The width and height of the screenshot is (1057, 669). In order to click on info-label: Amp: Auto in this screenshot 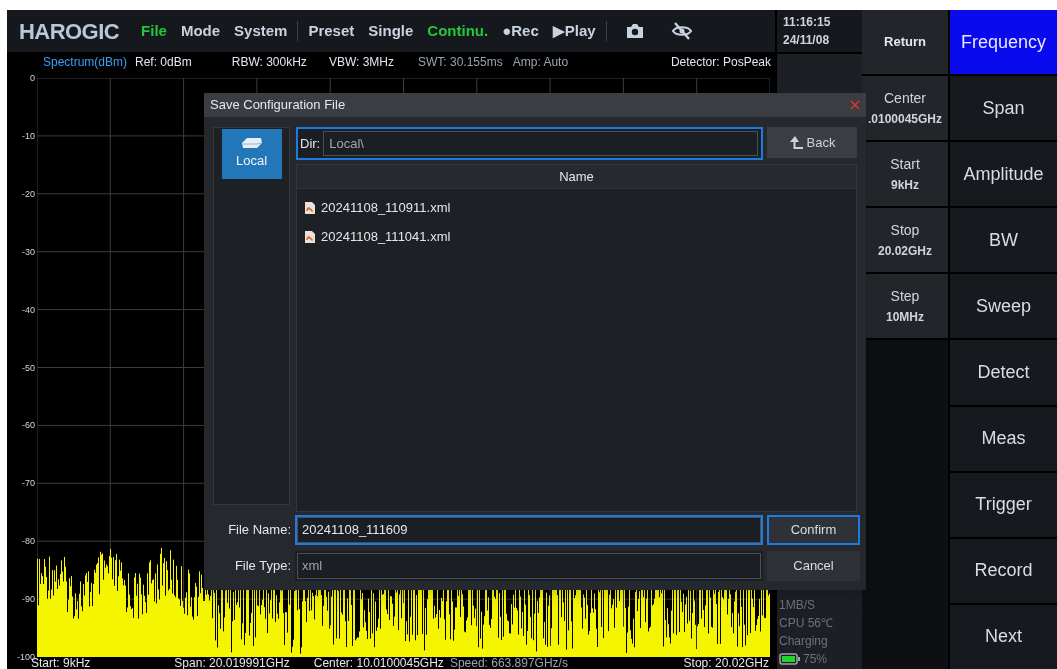, I will do `click(540, 62)`.